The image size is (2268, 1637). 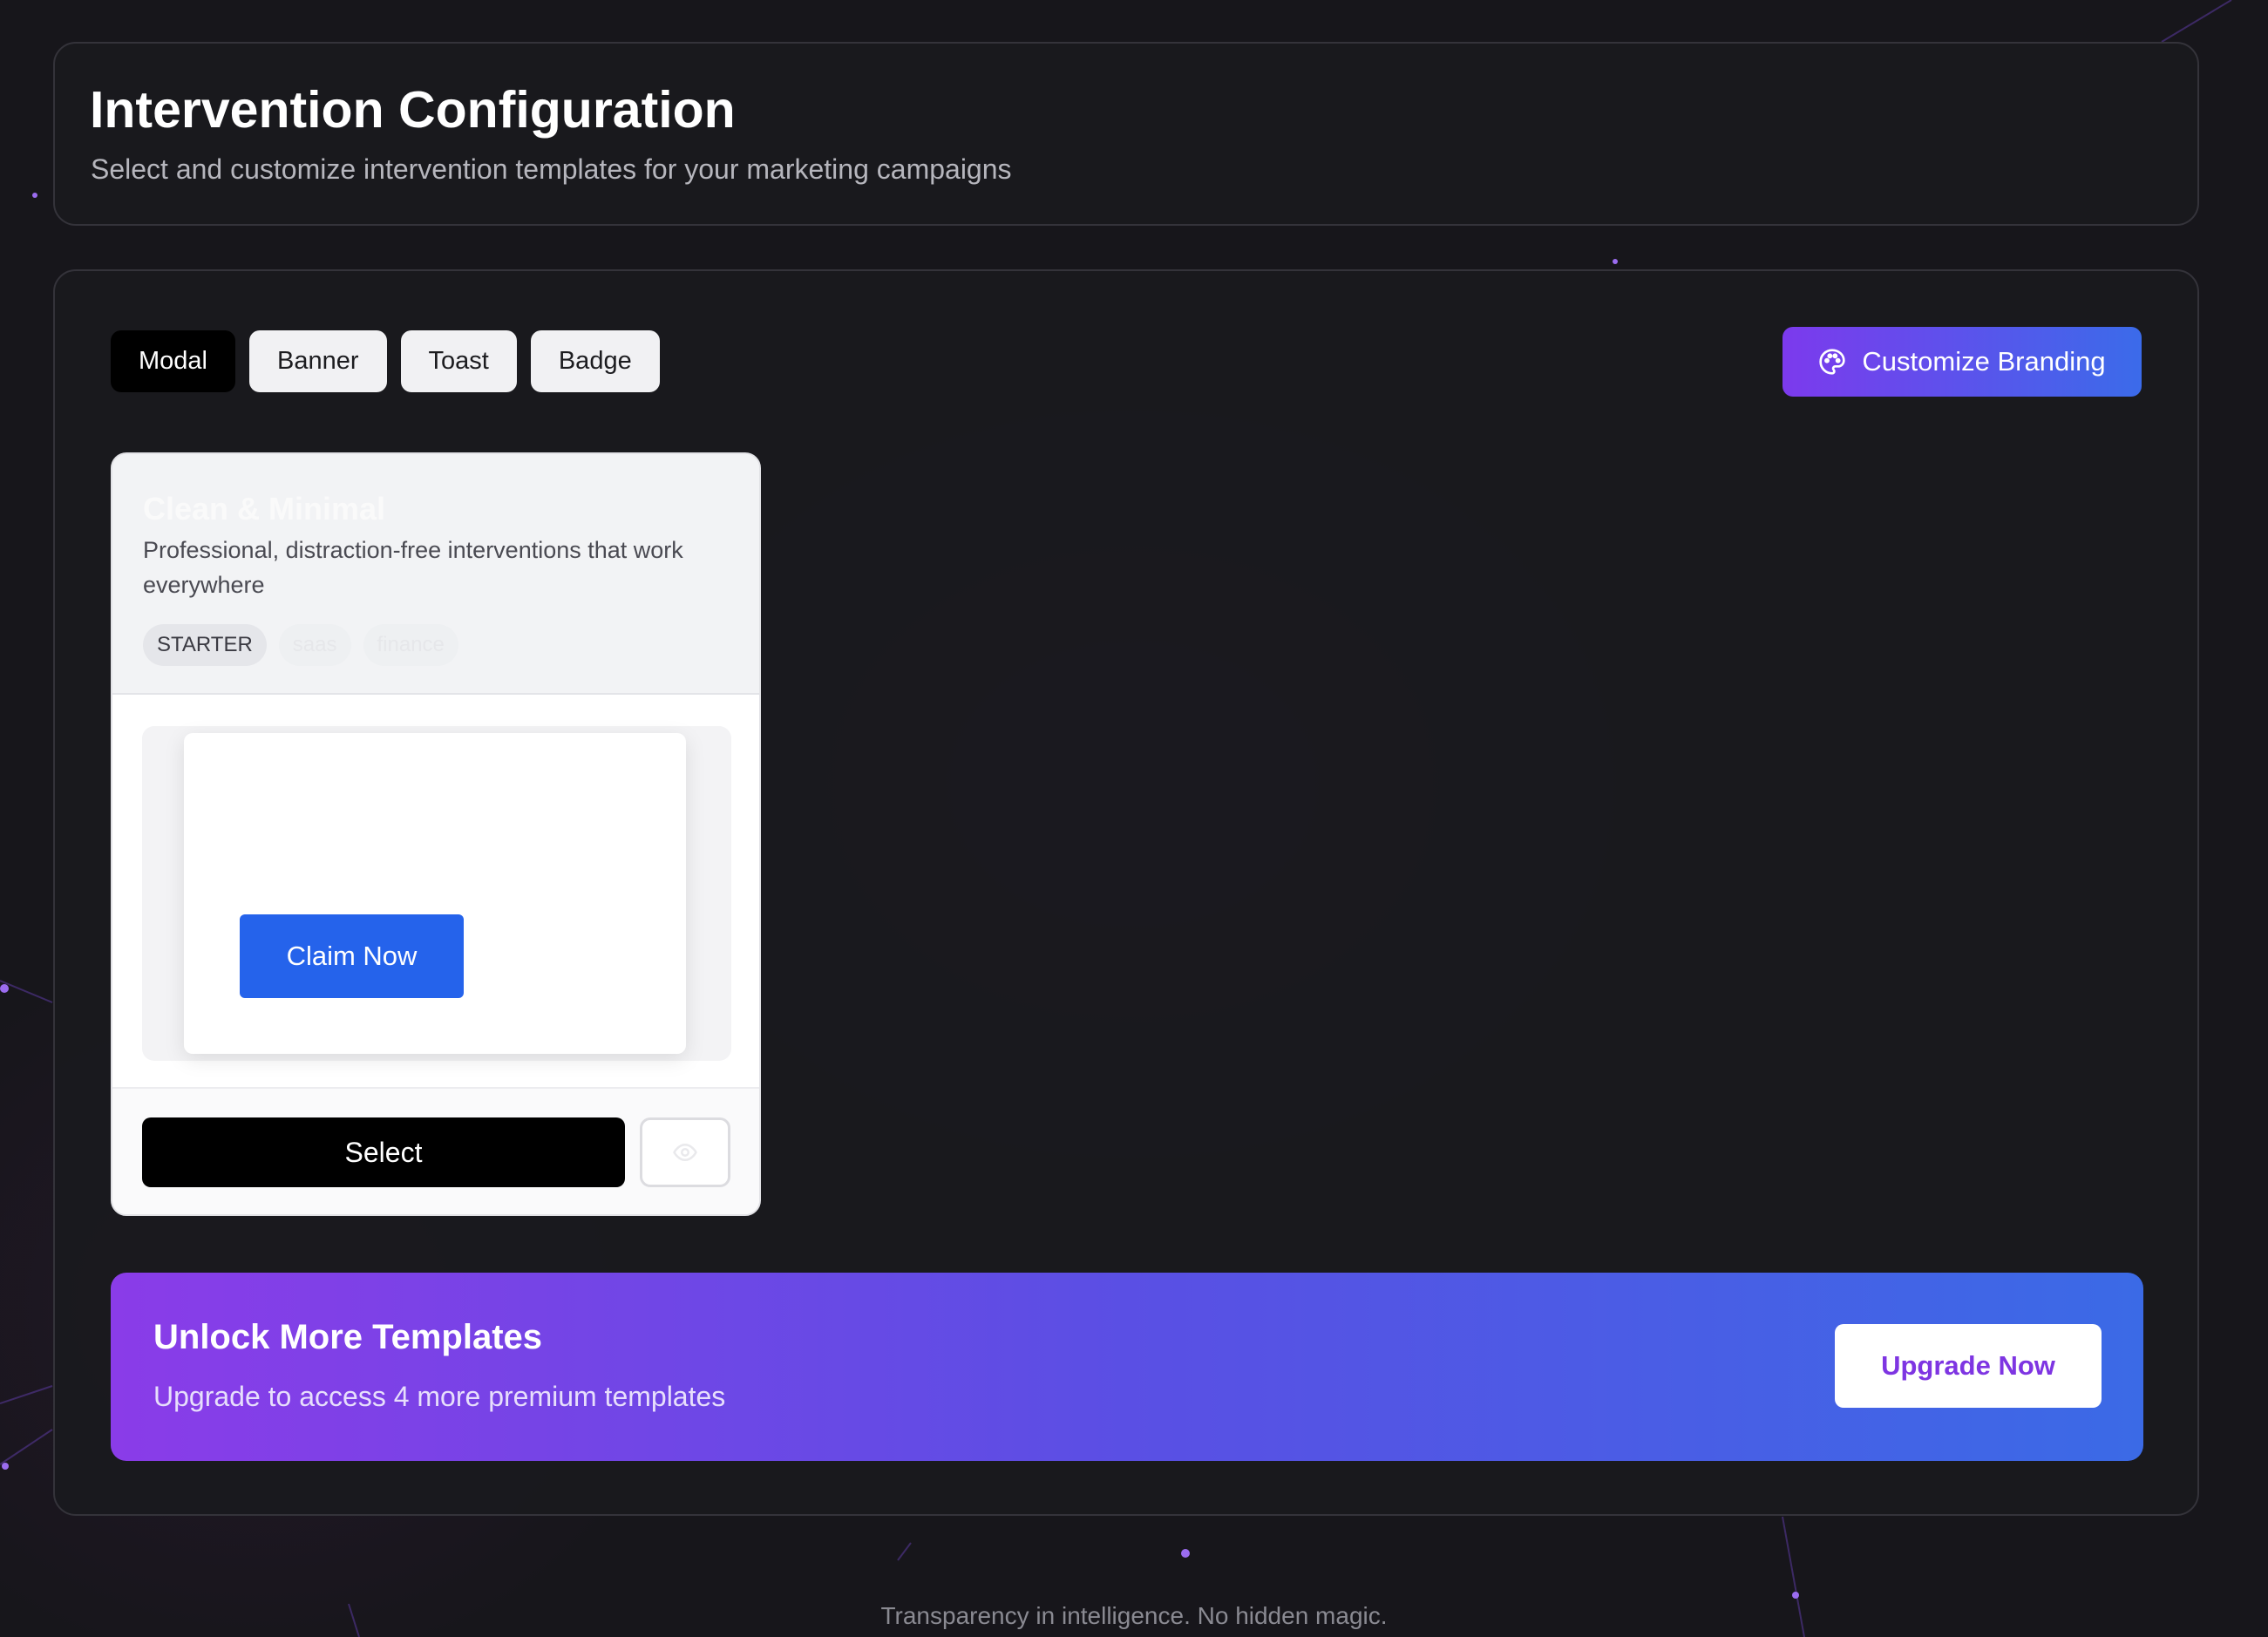 What do you see at coordinates (411, 645) in the screenshot?
I see `tag-industry: finance` at bounding box center [411, 645].